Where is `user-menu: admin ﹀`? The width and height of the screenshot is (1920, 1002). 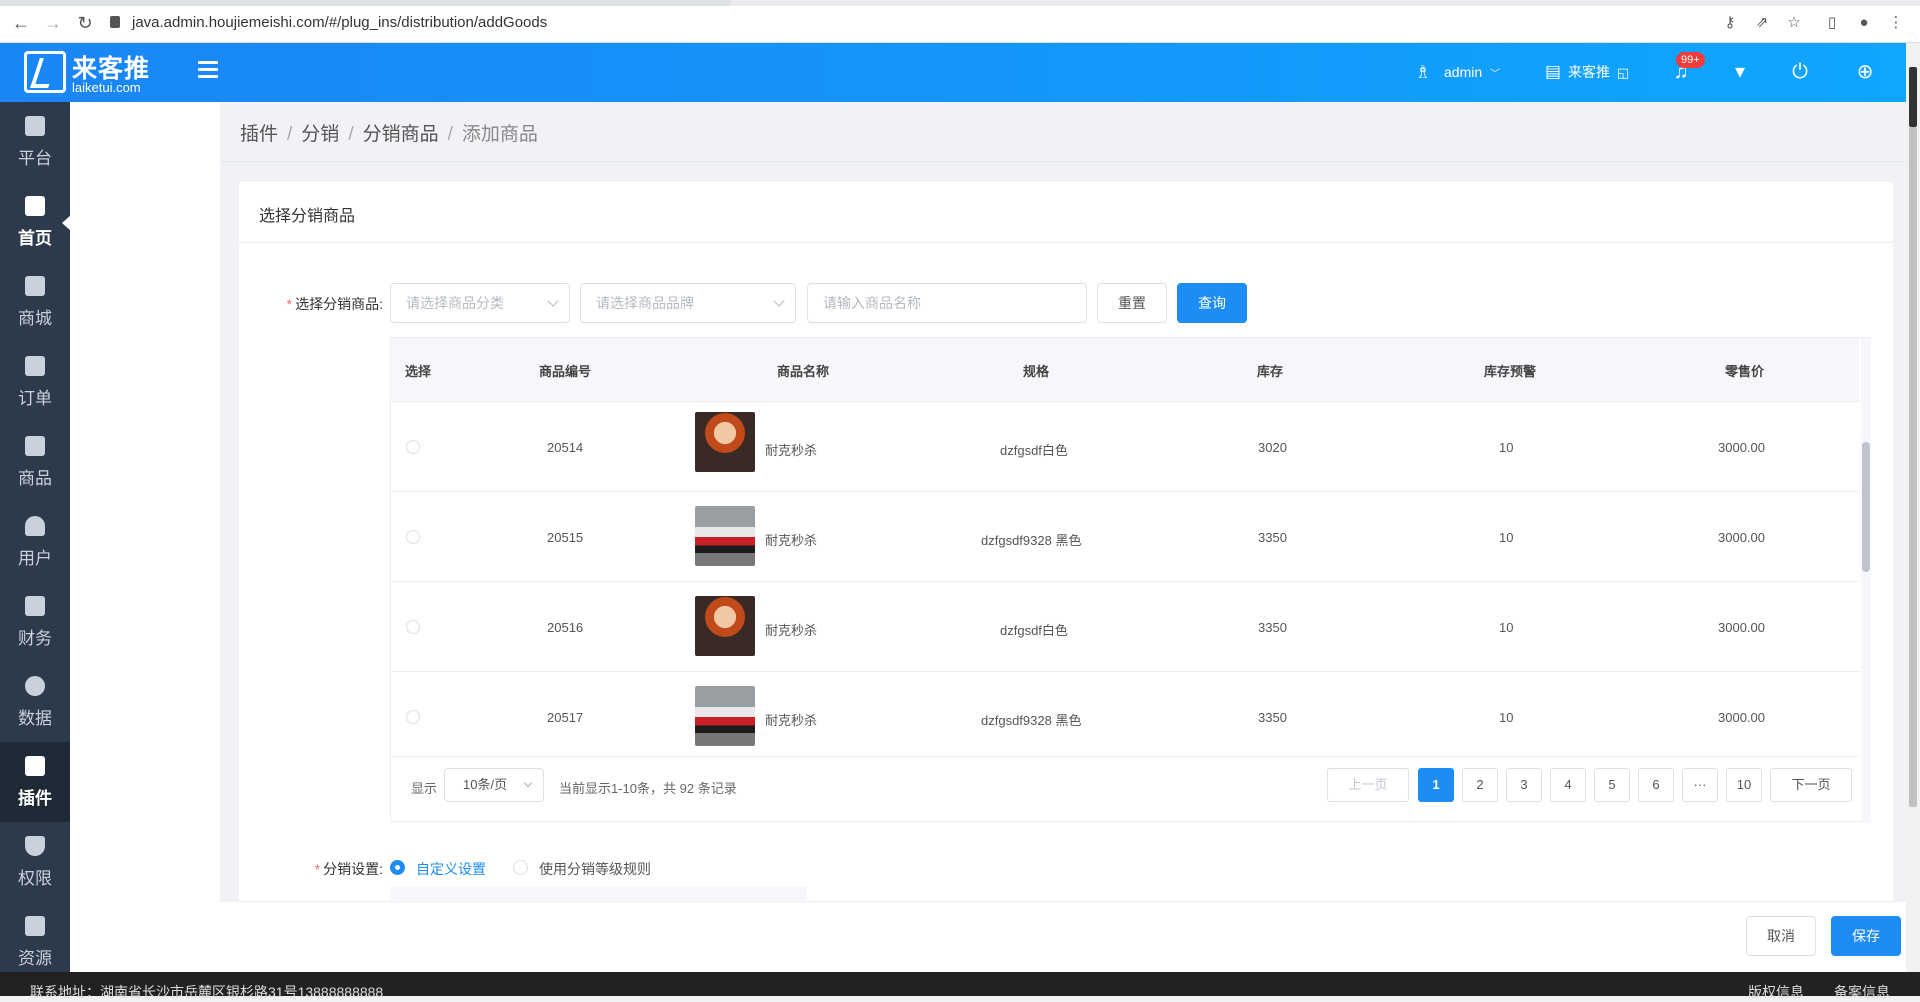
user-menu: admin ﹀ is located at coordinates (1472, 73).